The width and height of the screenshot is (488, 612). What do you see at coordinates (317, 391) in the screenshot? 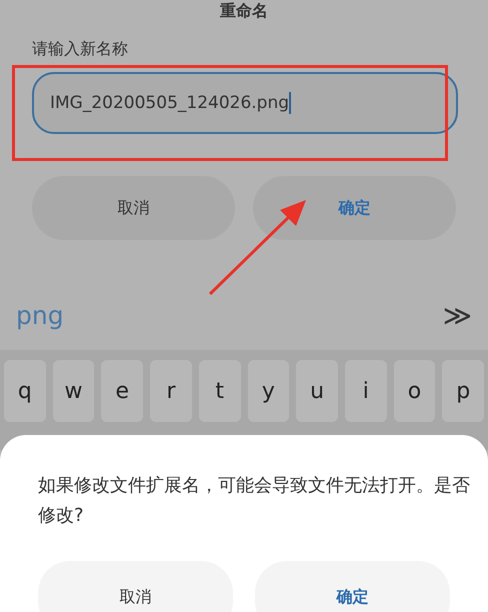
I see `keyboard-key: u` at bounding box center [317, 391].